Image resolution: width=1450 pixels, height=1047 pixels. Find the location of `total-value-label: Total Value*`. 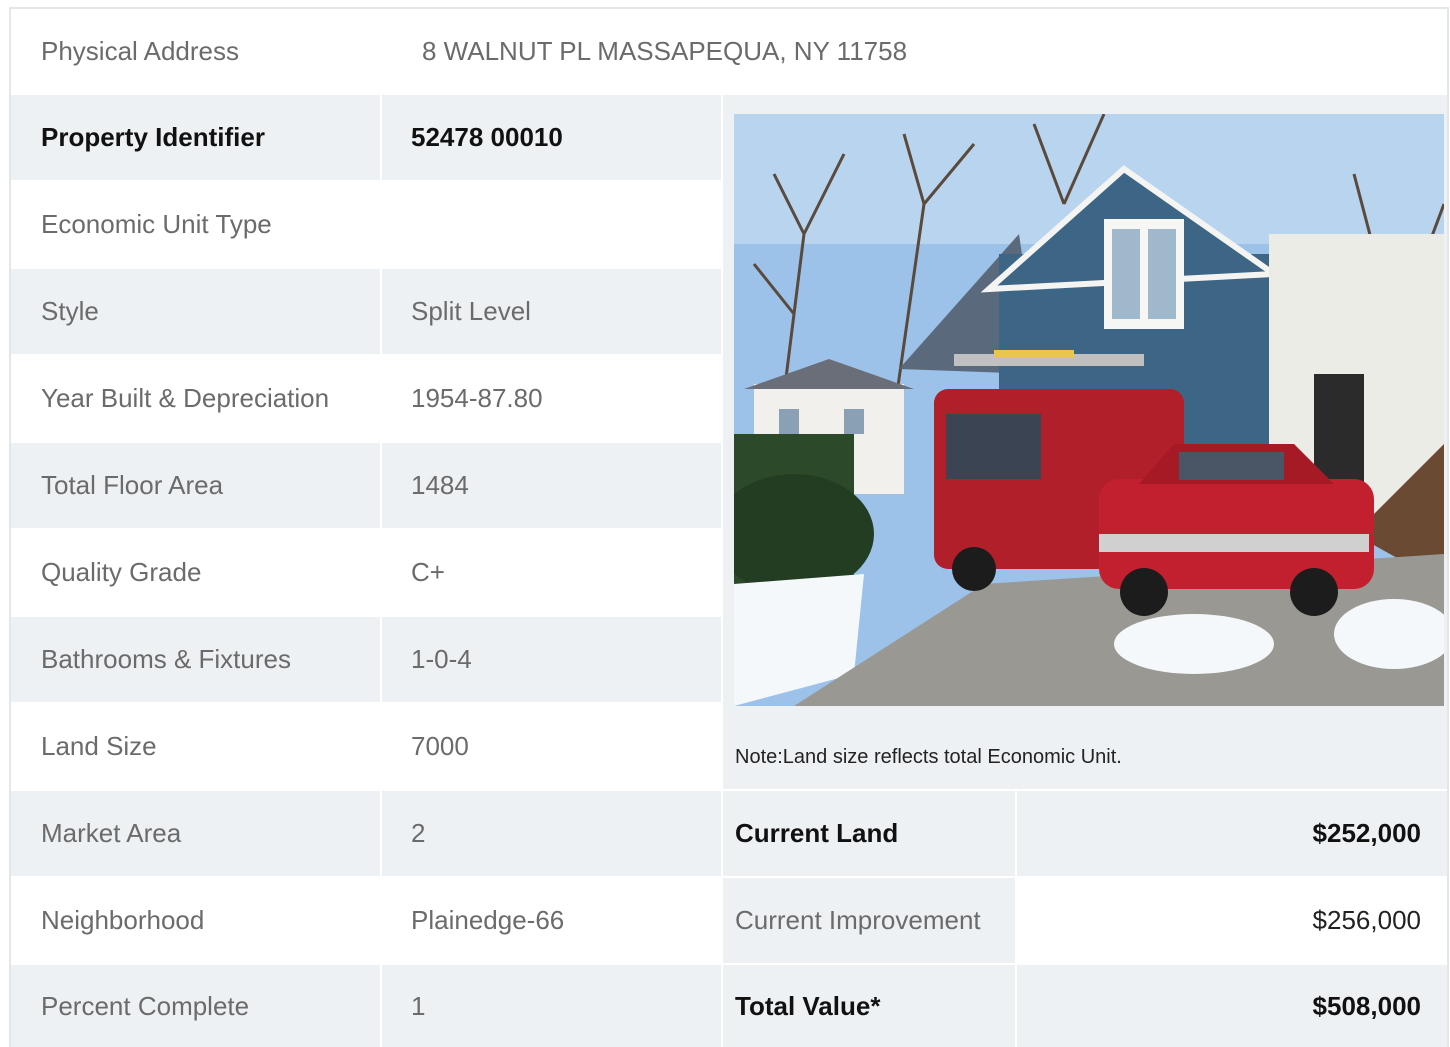

total-value-label: Total Value* is located at coordinates (808, 1005).